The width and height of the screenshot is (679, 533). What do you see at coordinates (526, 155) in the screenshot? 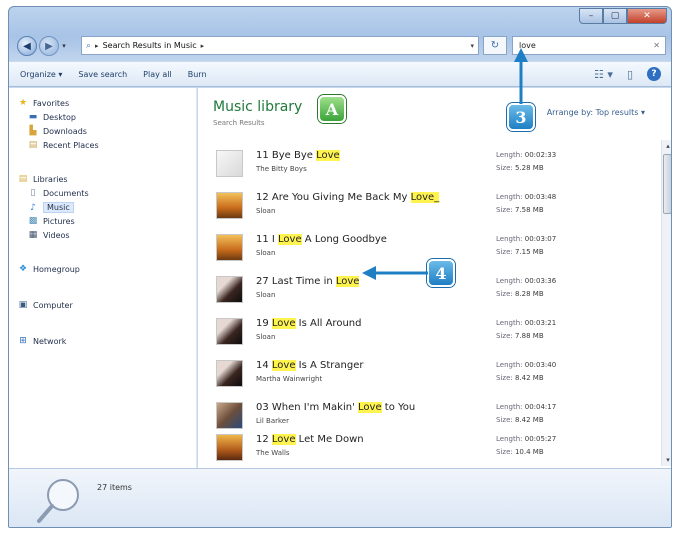
I see `result-length: Length: 00:02:33` at bounding box center [526, 155].